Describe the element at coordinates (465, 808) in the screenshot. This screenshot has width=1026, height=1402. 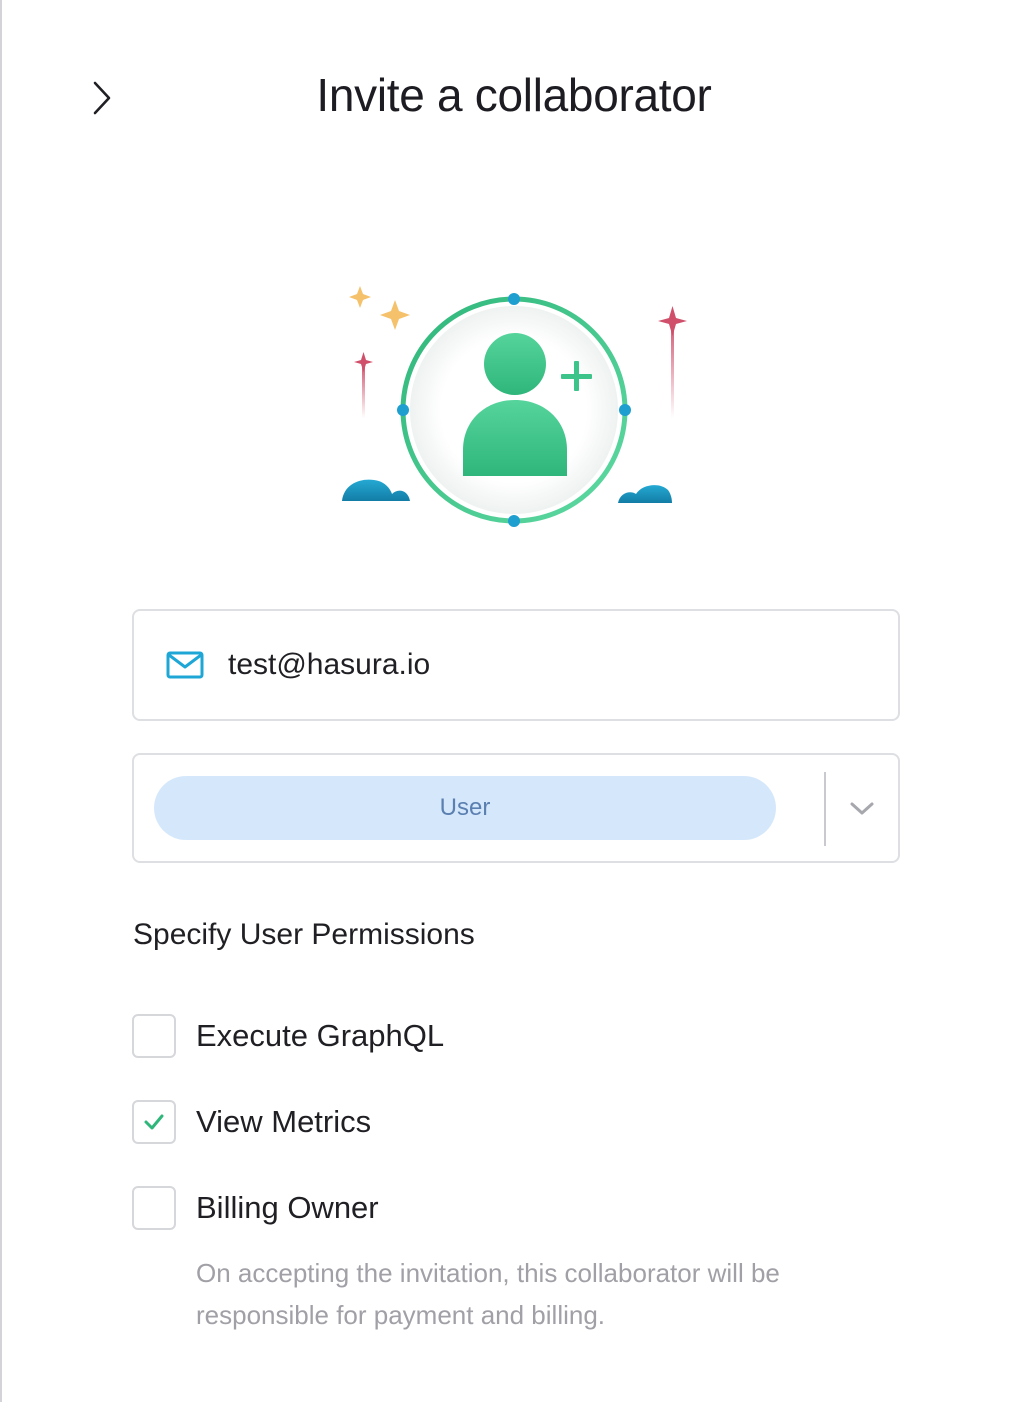
I see `role-selected-value: User` at that location.